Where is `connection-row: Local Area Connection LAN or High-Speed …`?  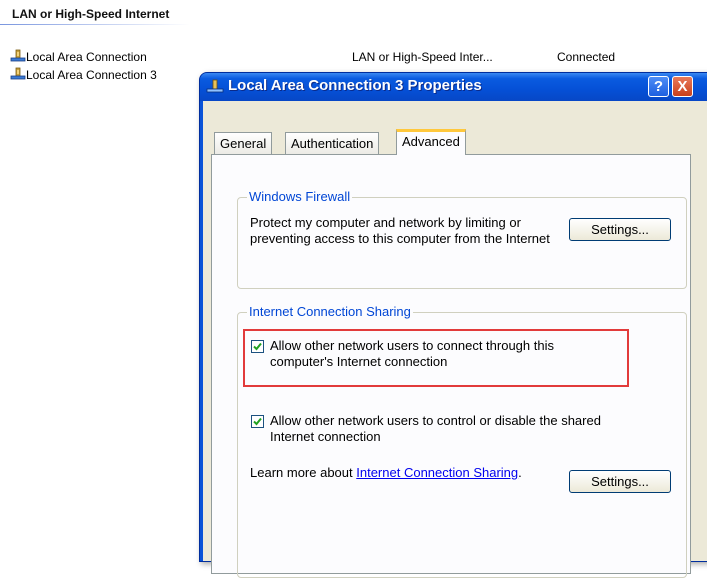
connection-row: Local Area Connection LAN or High-Speed … is located at coordinates (358, 57).